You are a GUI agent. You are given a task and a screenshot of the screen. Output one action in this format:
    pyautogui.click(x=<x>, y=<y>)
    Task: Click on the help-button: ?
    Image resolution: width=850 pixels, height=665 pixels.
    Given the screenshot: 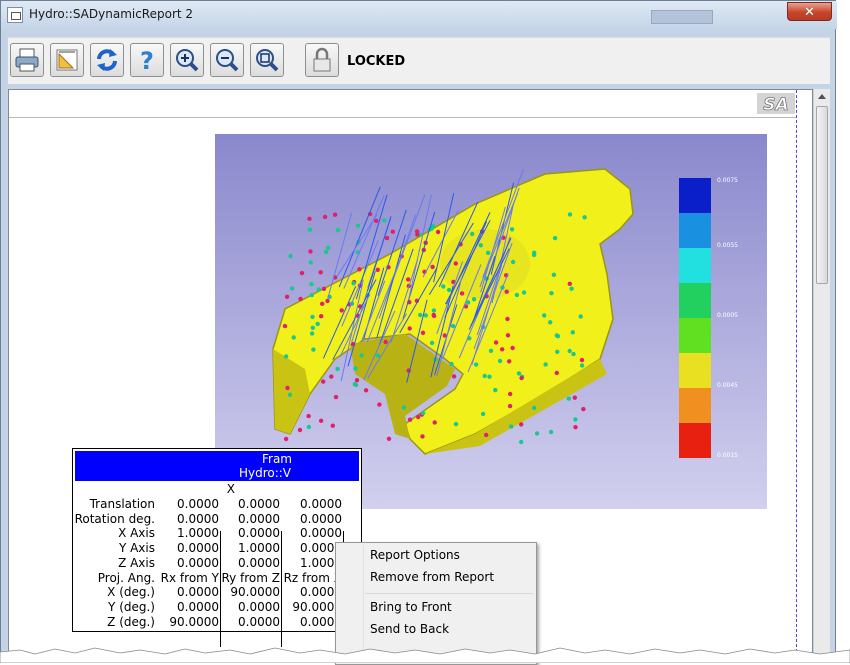 What is the action you would take?
    pyautogui.click(x=147, y=60)
    